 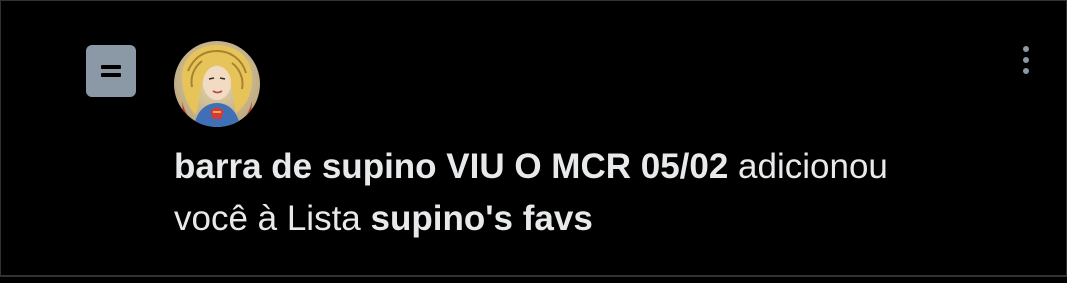 I want to click on avatar, so click(x=217, y=84).